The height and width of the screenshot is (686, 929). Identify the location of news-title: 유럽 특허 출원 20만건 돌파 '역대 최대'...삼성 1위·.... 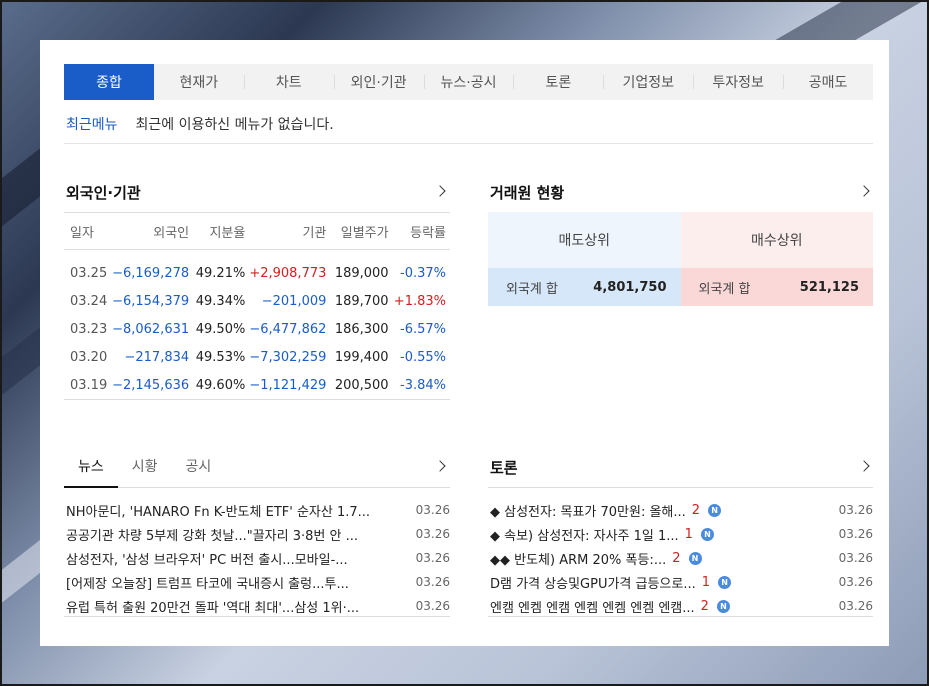
(238, 606).